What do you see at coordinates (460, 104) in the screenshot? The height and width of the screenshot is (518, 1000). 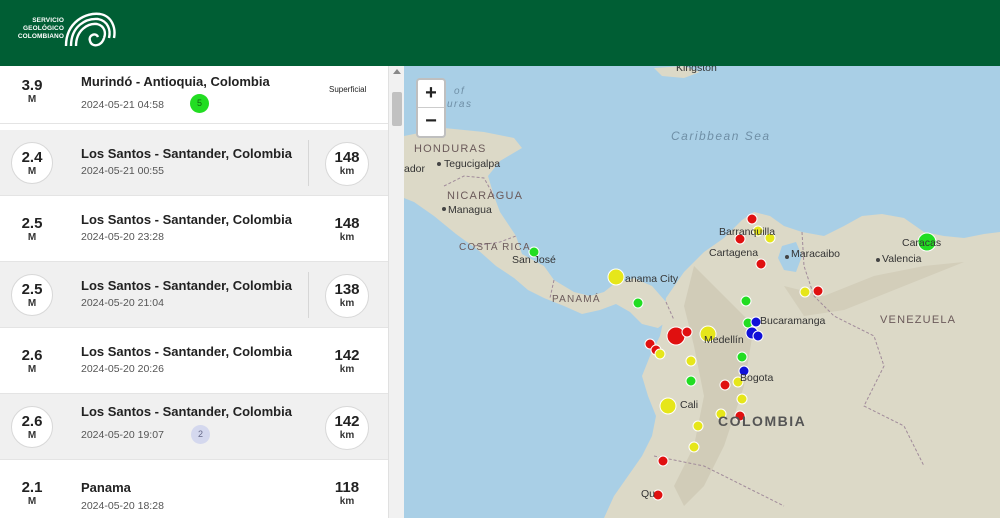 I see `map-label-uras: uras` at bounding box center [460, 104].